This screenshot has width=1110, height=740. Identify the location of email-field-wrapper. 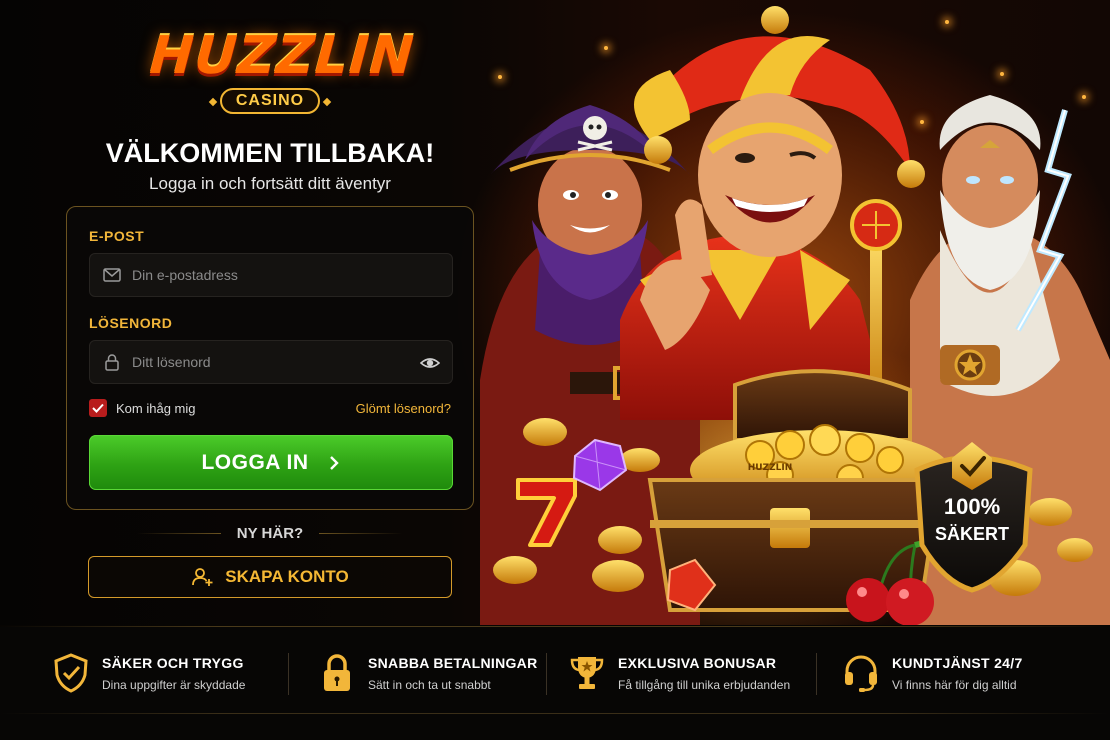
(271, 275).